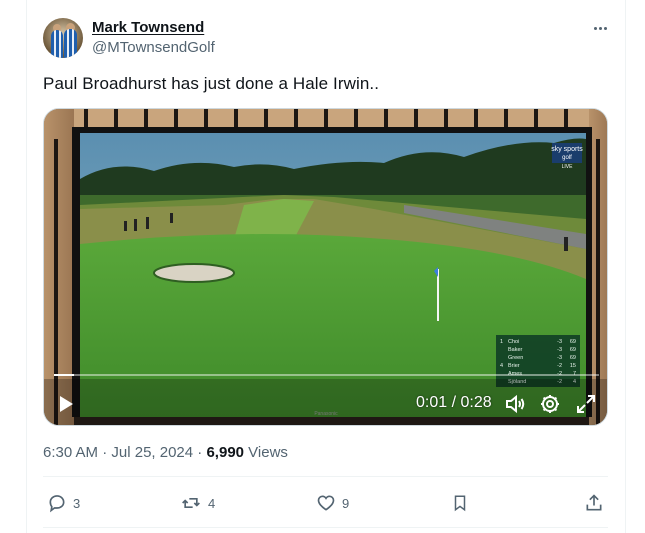  Describe the element at coordinates (70, 452) in the screenshot. I see `tweet-time: 6:30 AM` at that location.